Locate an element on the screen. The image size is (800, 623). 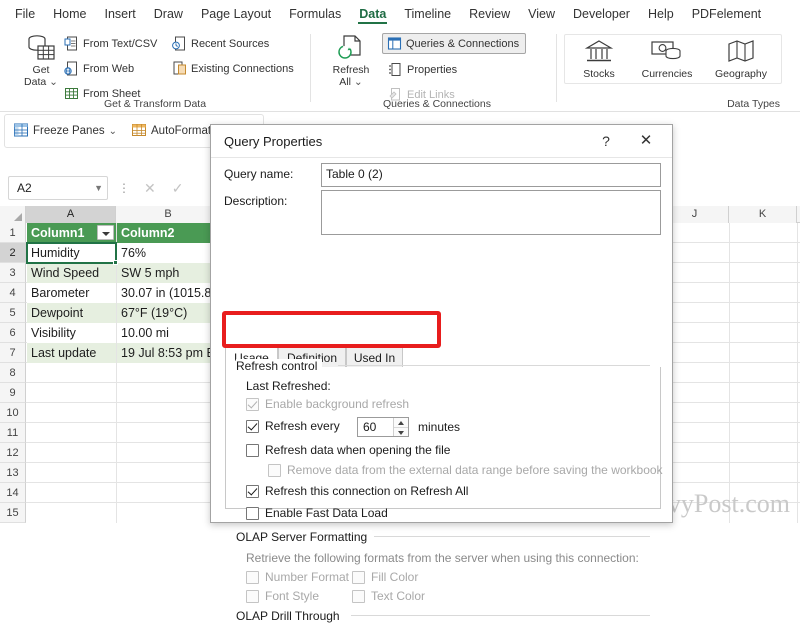
get-data-button: Get Data ⌄ is located at coordinates (41, 61).